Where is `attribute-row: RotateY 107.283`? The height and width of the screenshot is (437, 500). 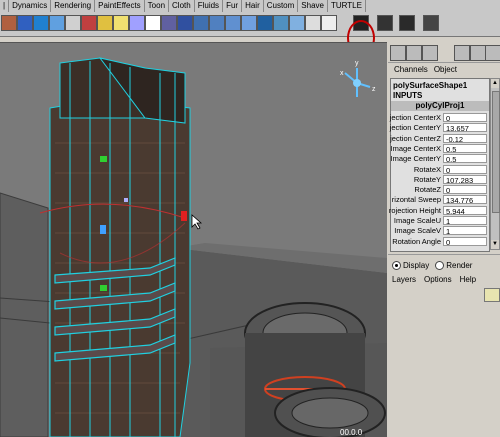 attribute-row: RotateY 107.283 is located at coordinates (440, 179).